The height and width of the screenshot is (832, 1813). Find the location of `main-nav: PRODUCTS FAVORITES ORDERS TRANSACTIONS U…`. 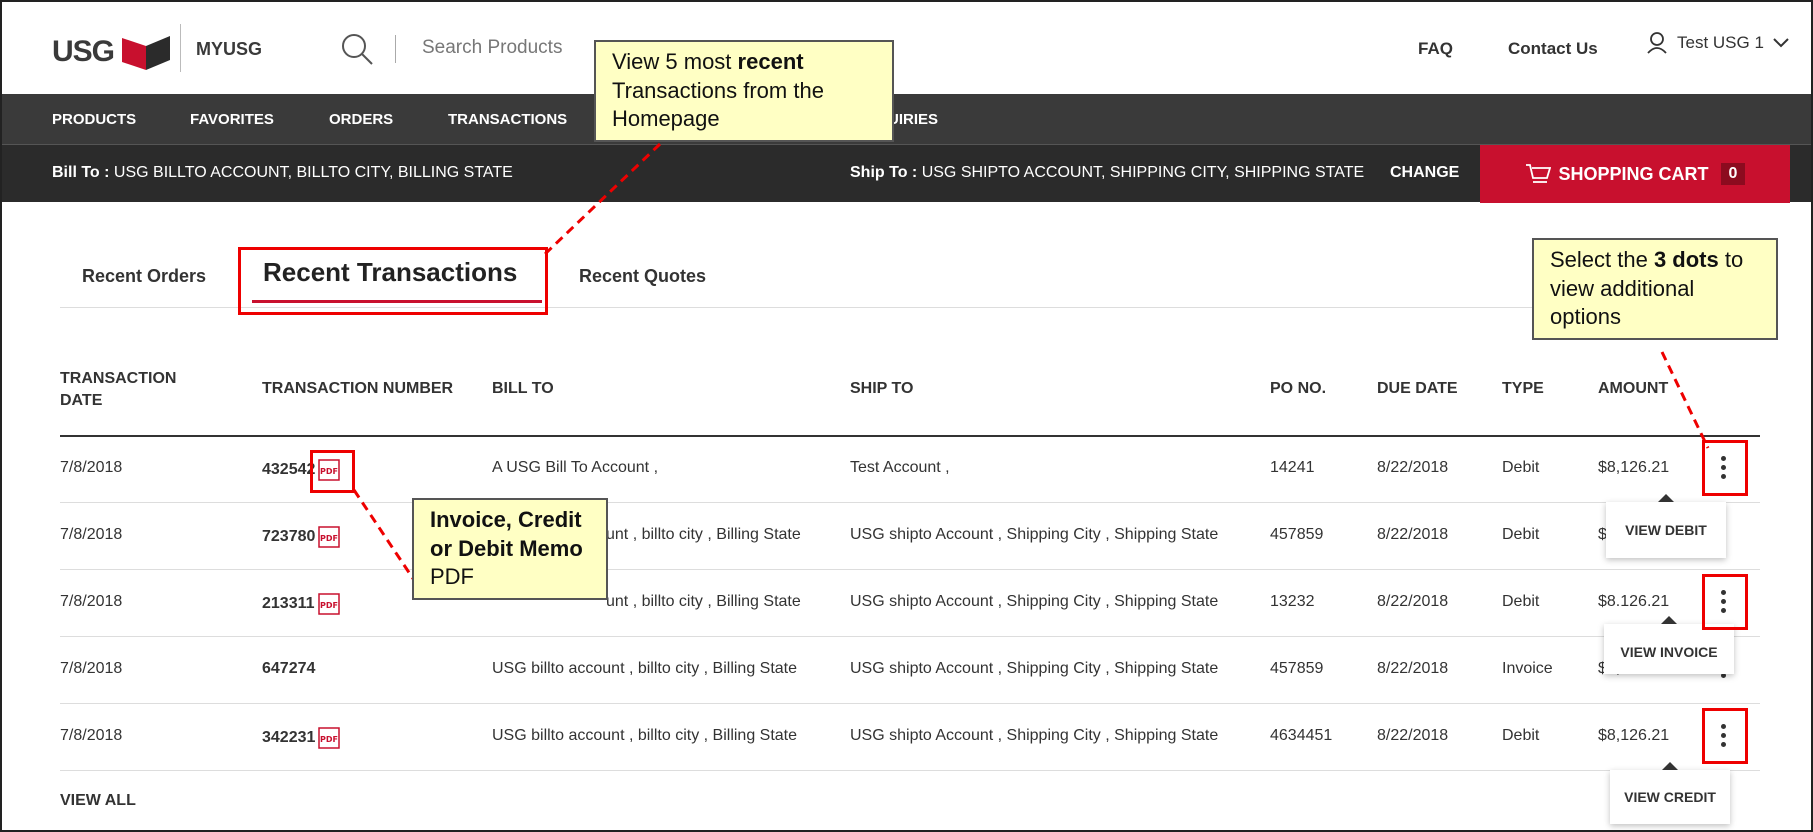

main-nav: PRODUCTS FAVORITES ORDERS TRANSACTIONS U… is located at coordinates (906, 119).